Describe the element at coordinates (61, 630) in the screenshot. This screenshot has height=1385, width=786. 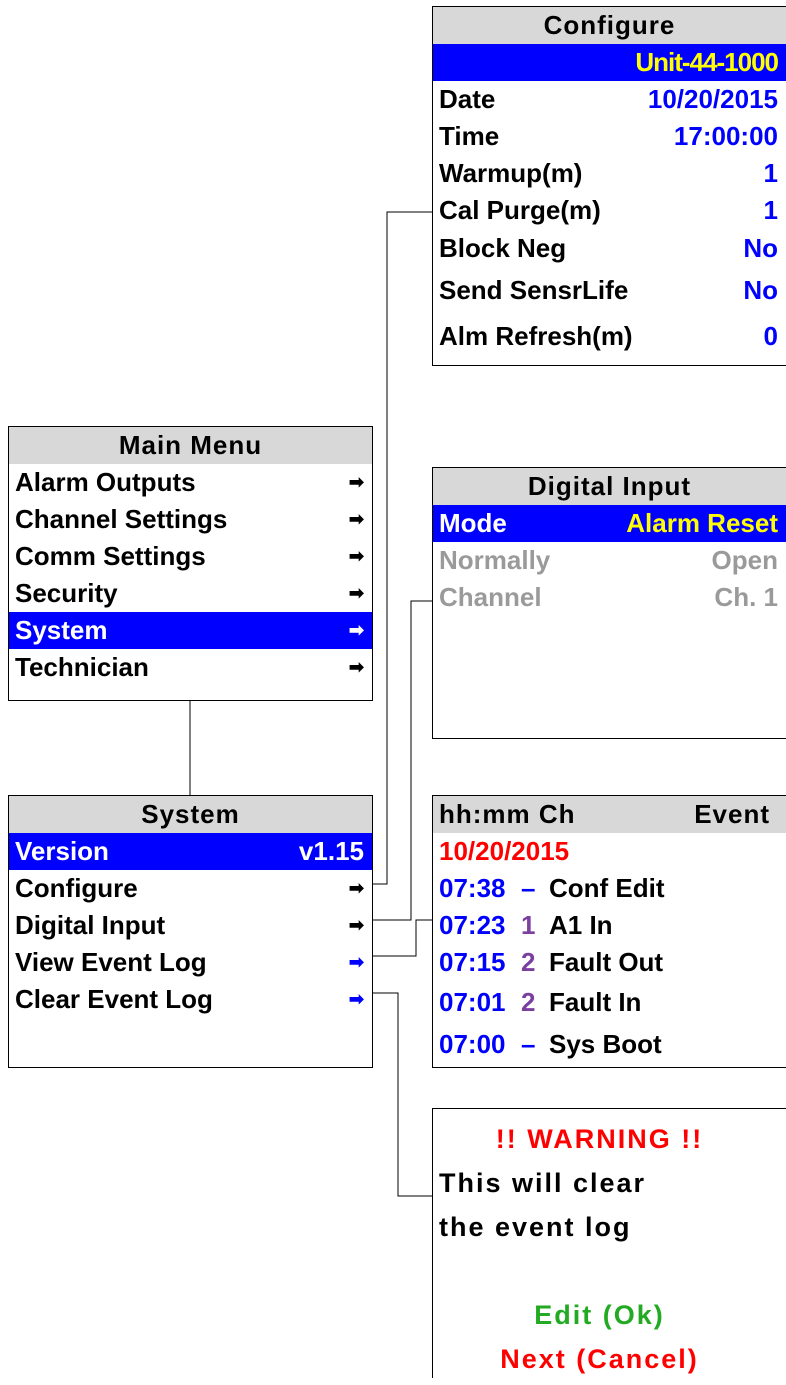
I see `menu-item-label: System` at that location.